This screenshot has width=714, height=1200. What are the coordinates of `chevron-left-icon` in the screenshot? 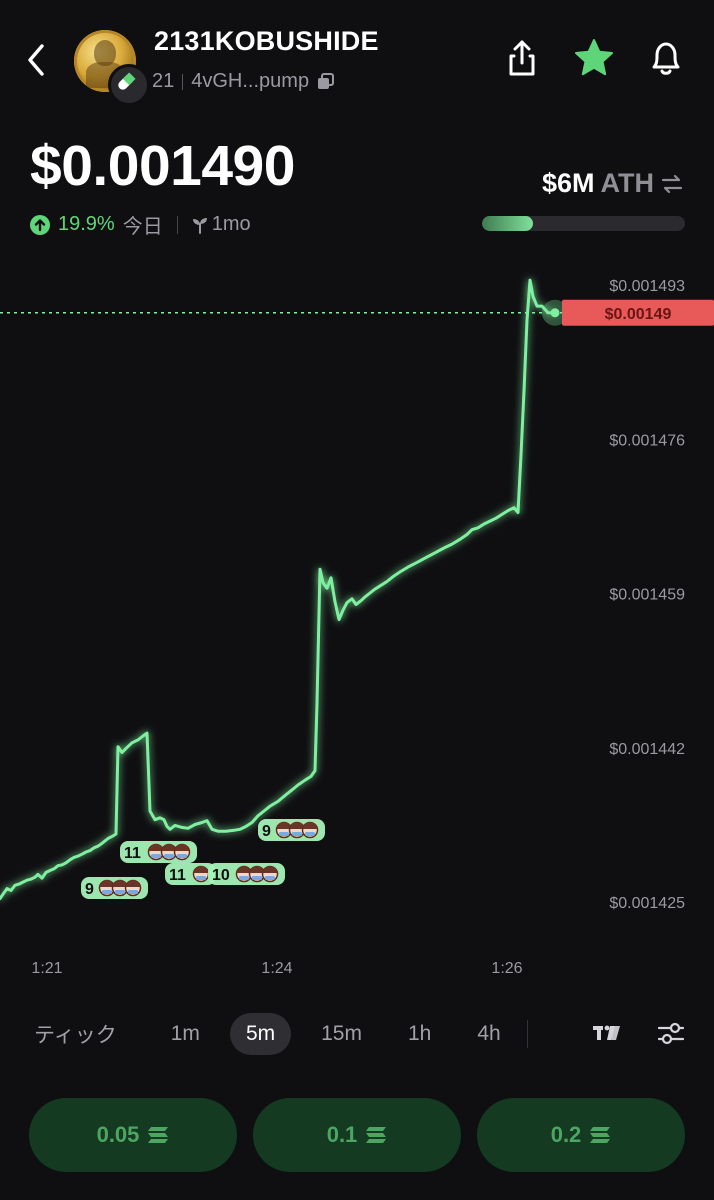 It's located at (36, 60).